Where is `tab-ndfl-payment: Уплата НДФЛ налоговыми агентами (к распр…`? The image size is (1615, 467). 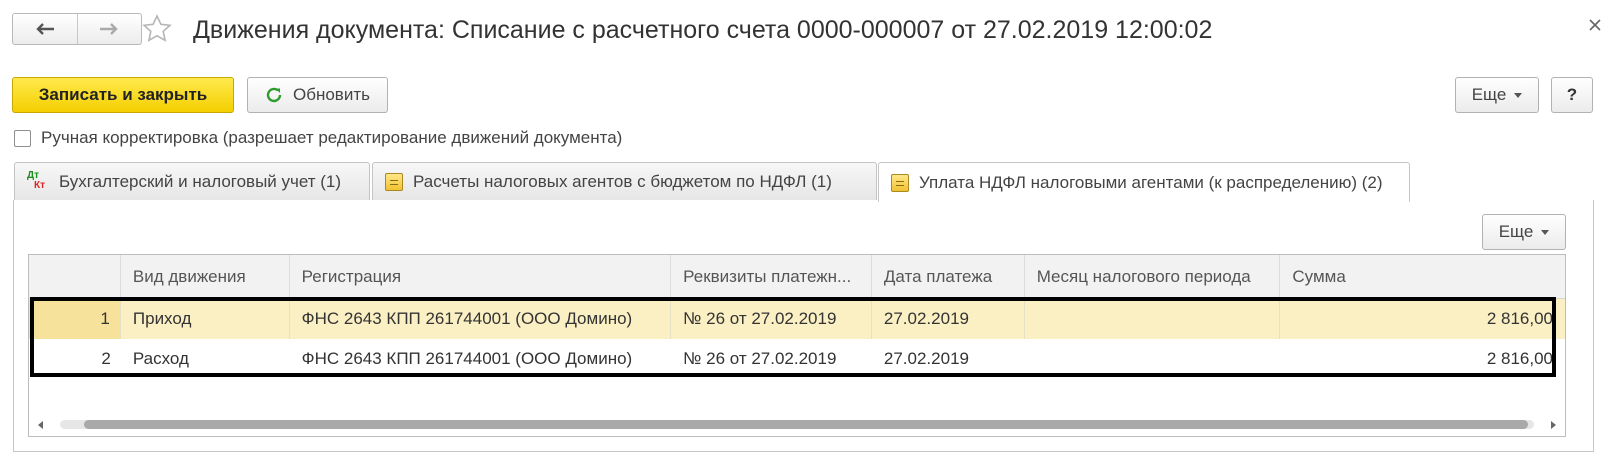
tab-ndfl-payment: Уплата НДФЛ налоговыми агентами (к распр… is located at coordinates (1144, 182).